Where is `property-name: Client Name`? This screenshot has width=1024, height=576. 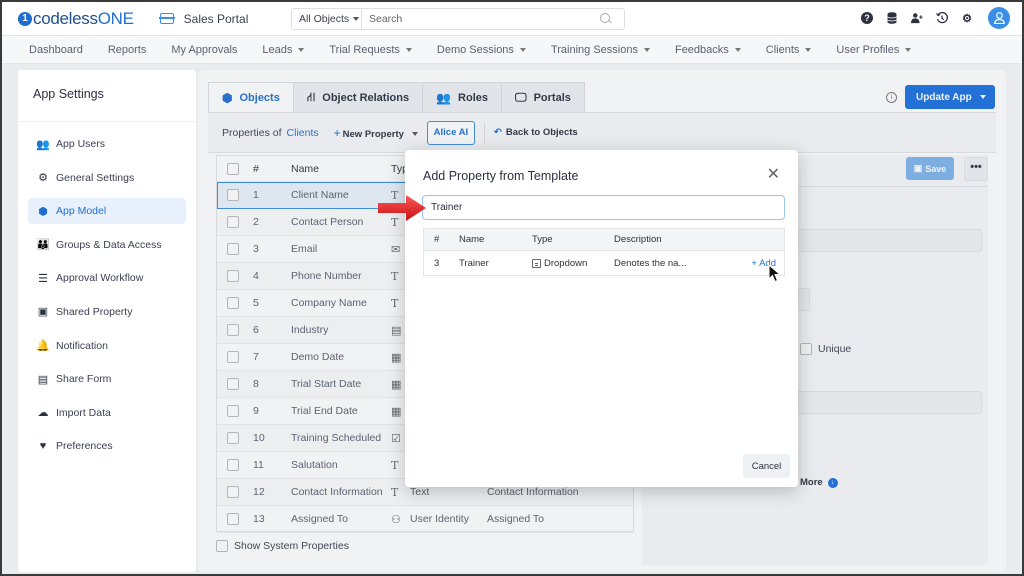 property-name: Client Name is located at coordinates (320, 195).